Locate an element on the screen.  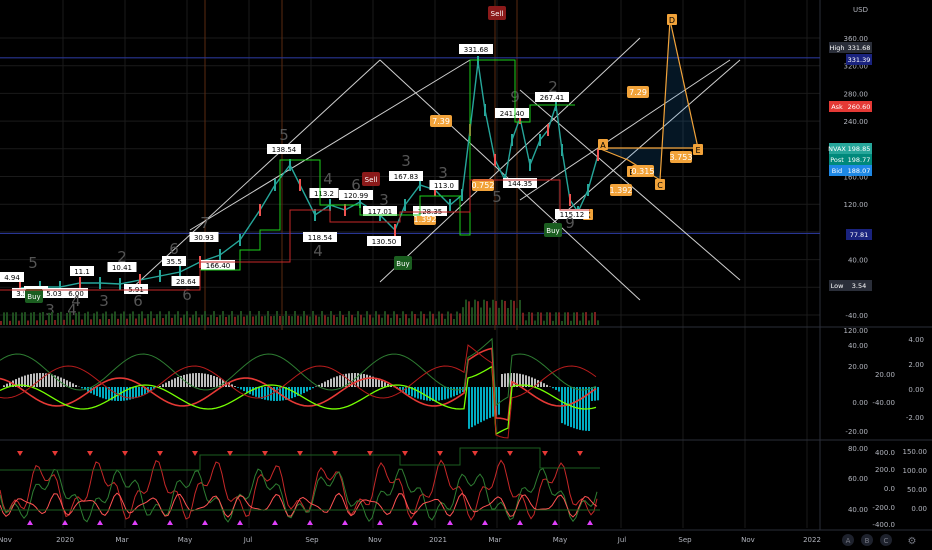
fib-label: 3.753 is located at coordinates (681, 157).